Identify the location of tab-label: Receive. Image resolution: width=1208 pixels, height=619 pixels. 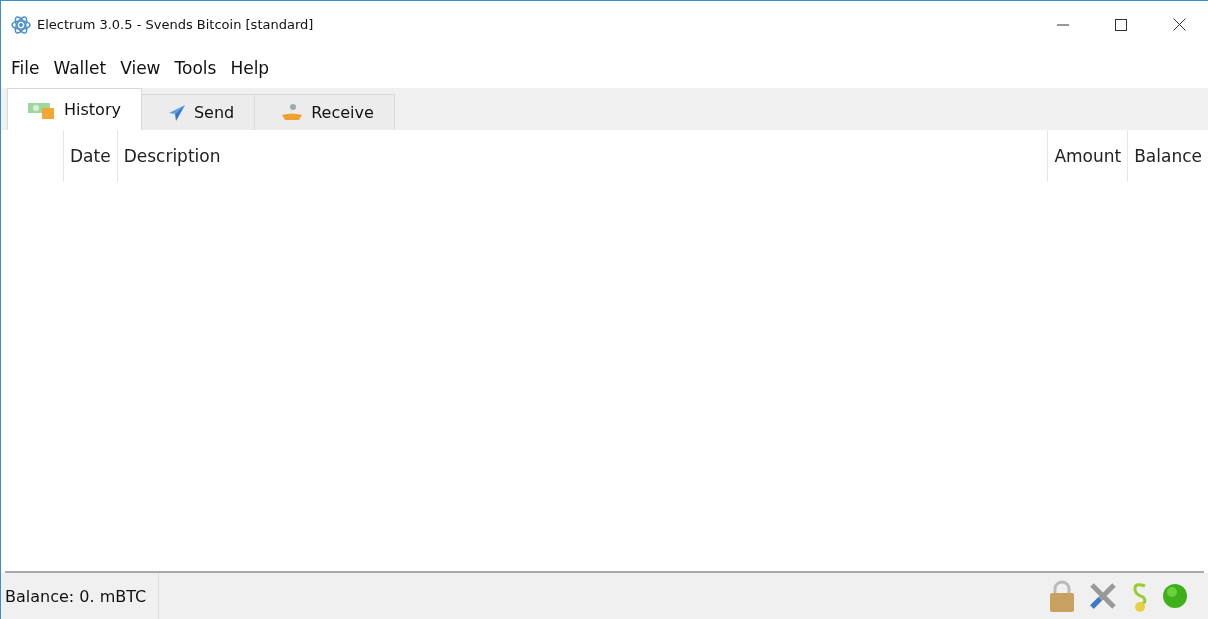
(342, 112).